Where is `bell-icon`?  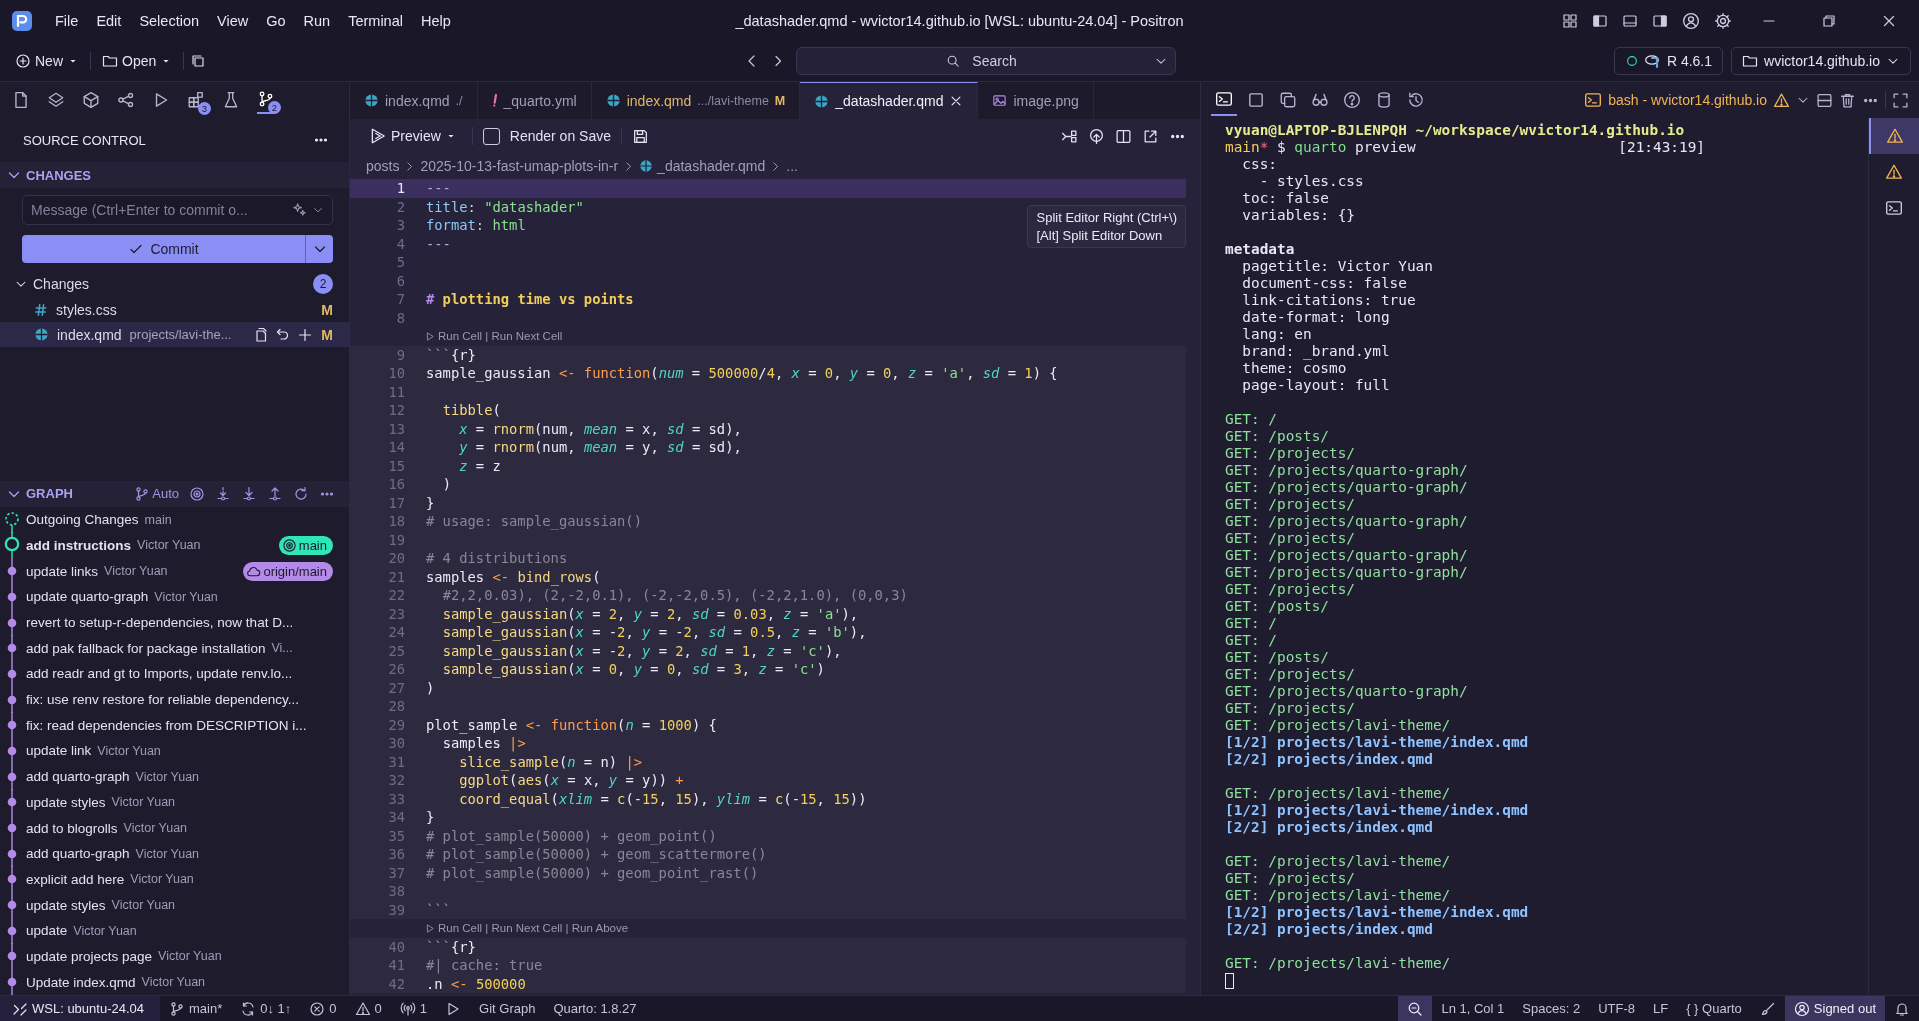
bell-icon is located at coordinates (1902, 1008).